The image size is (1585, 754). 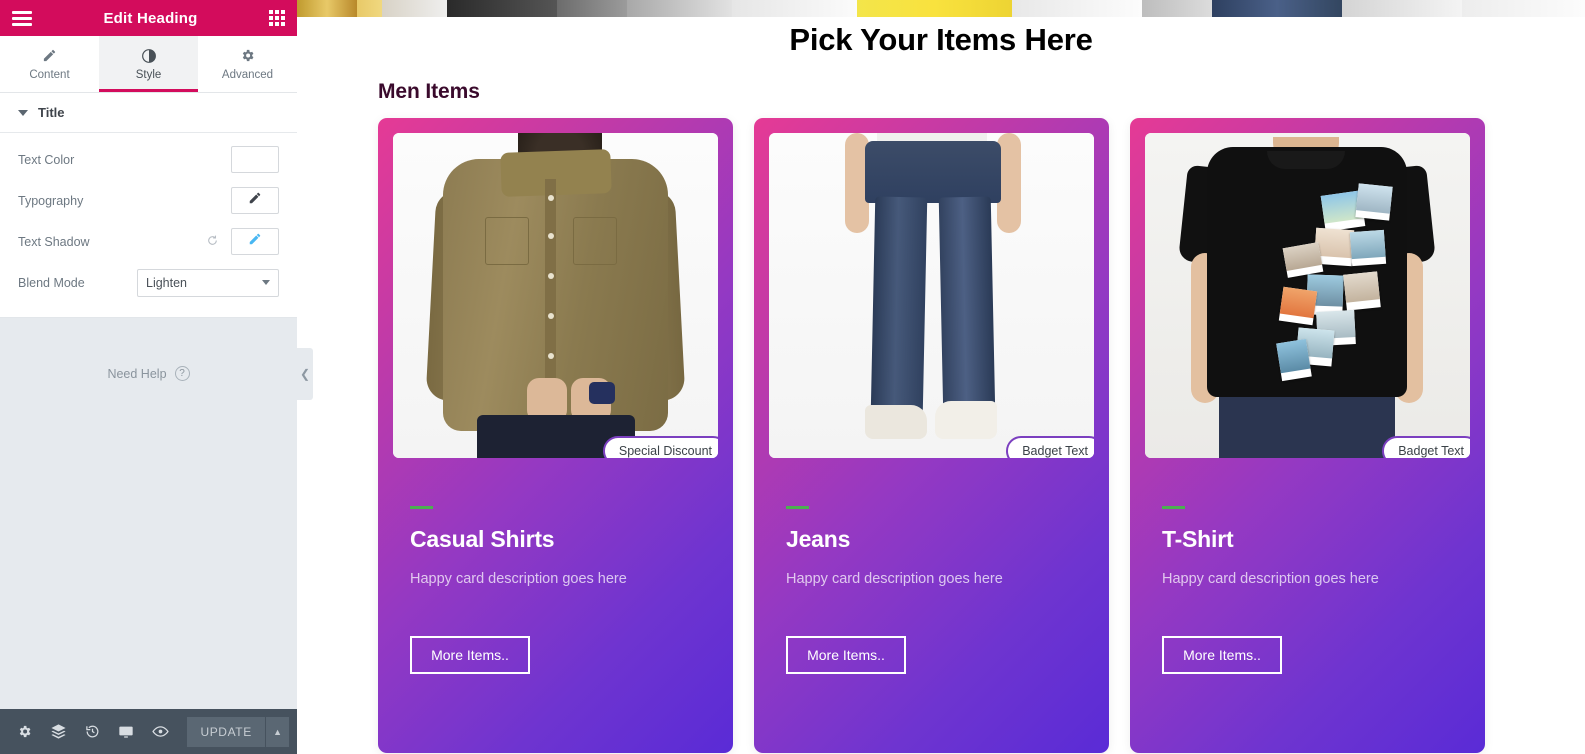 I want to click on panel-header: Edit Heading, so click(x=148, y=18).